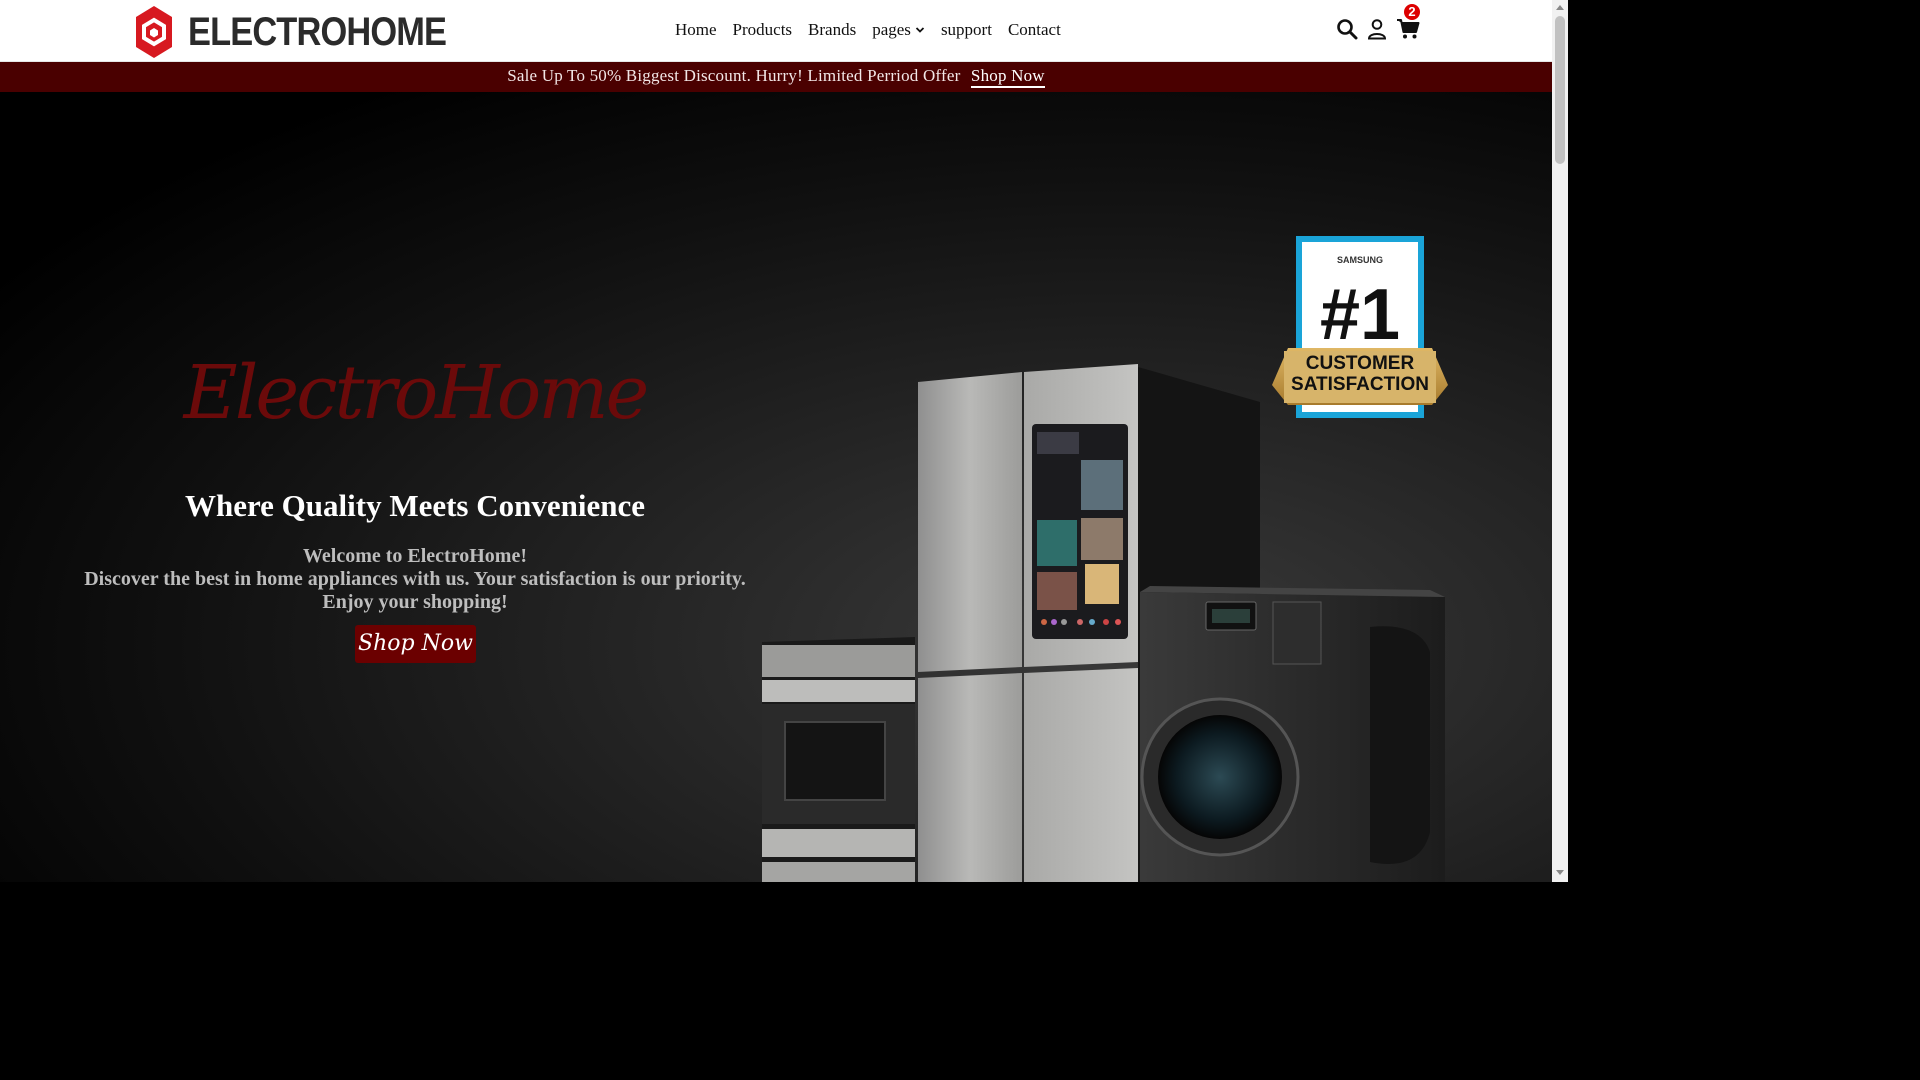 This screenshot has width=1920, height=1080. Describe the element at coordinates (415, 505) in the screenshot. I see `hero-tagline: Where Quality Meets Convenience` at that location.